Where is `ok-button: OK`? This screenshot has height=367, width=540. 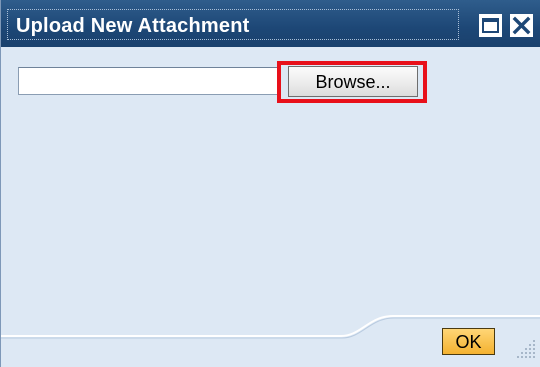 ok-button: OK is located at coordinates (468, 341).